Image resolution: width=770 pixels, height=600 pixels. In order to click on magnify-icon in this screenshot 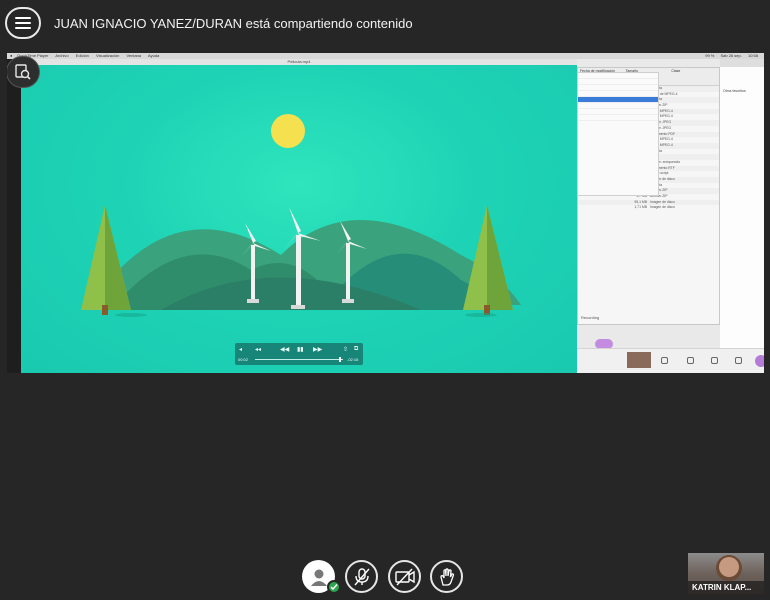, I will do `click(23, 72)`.